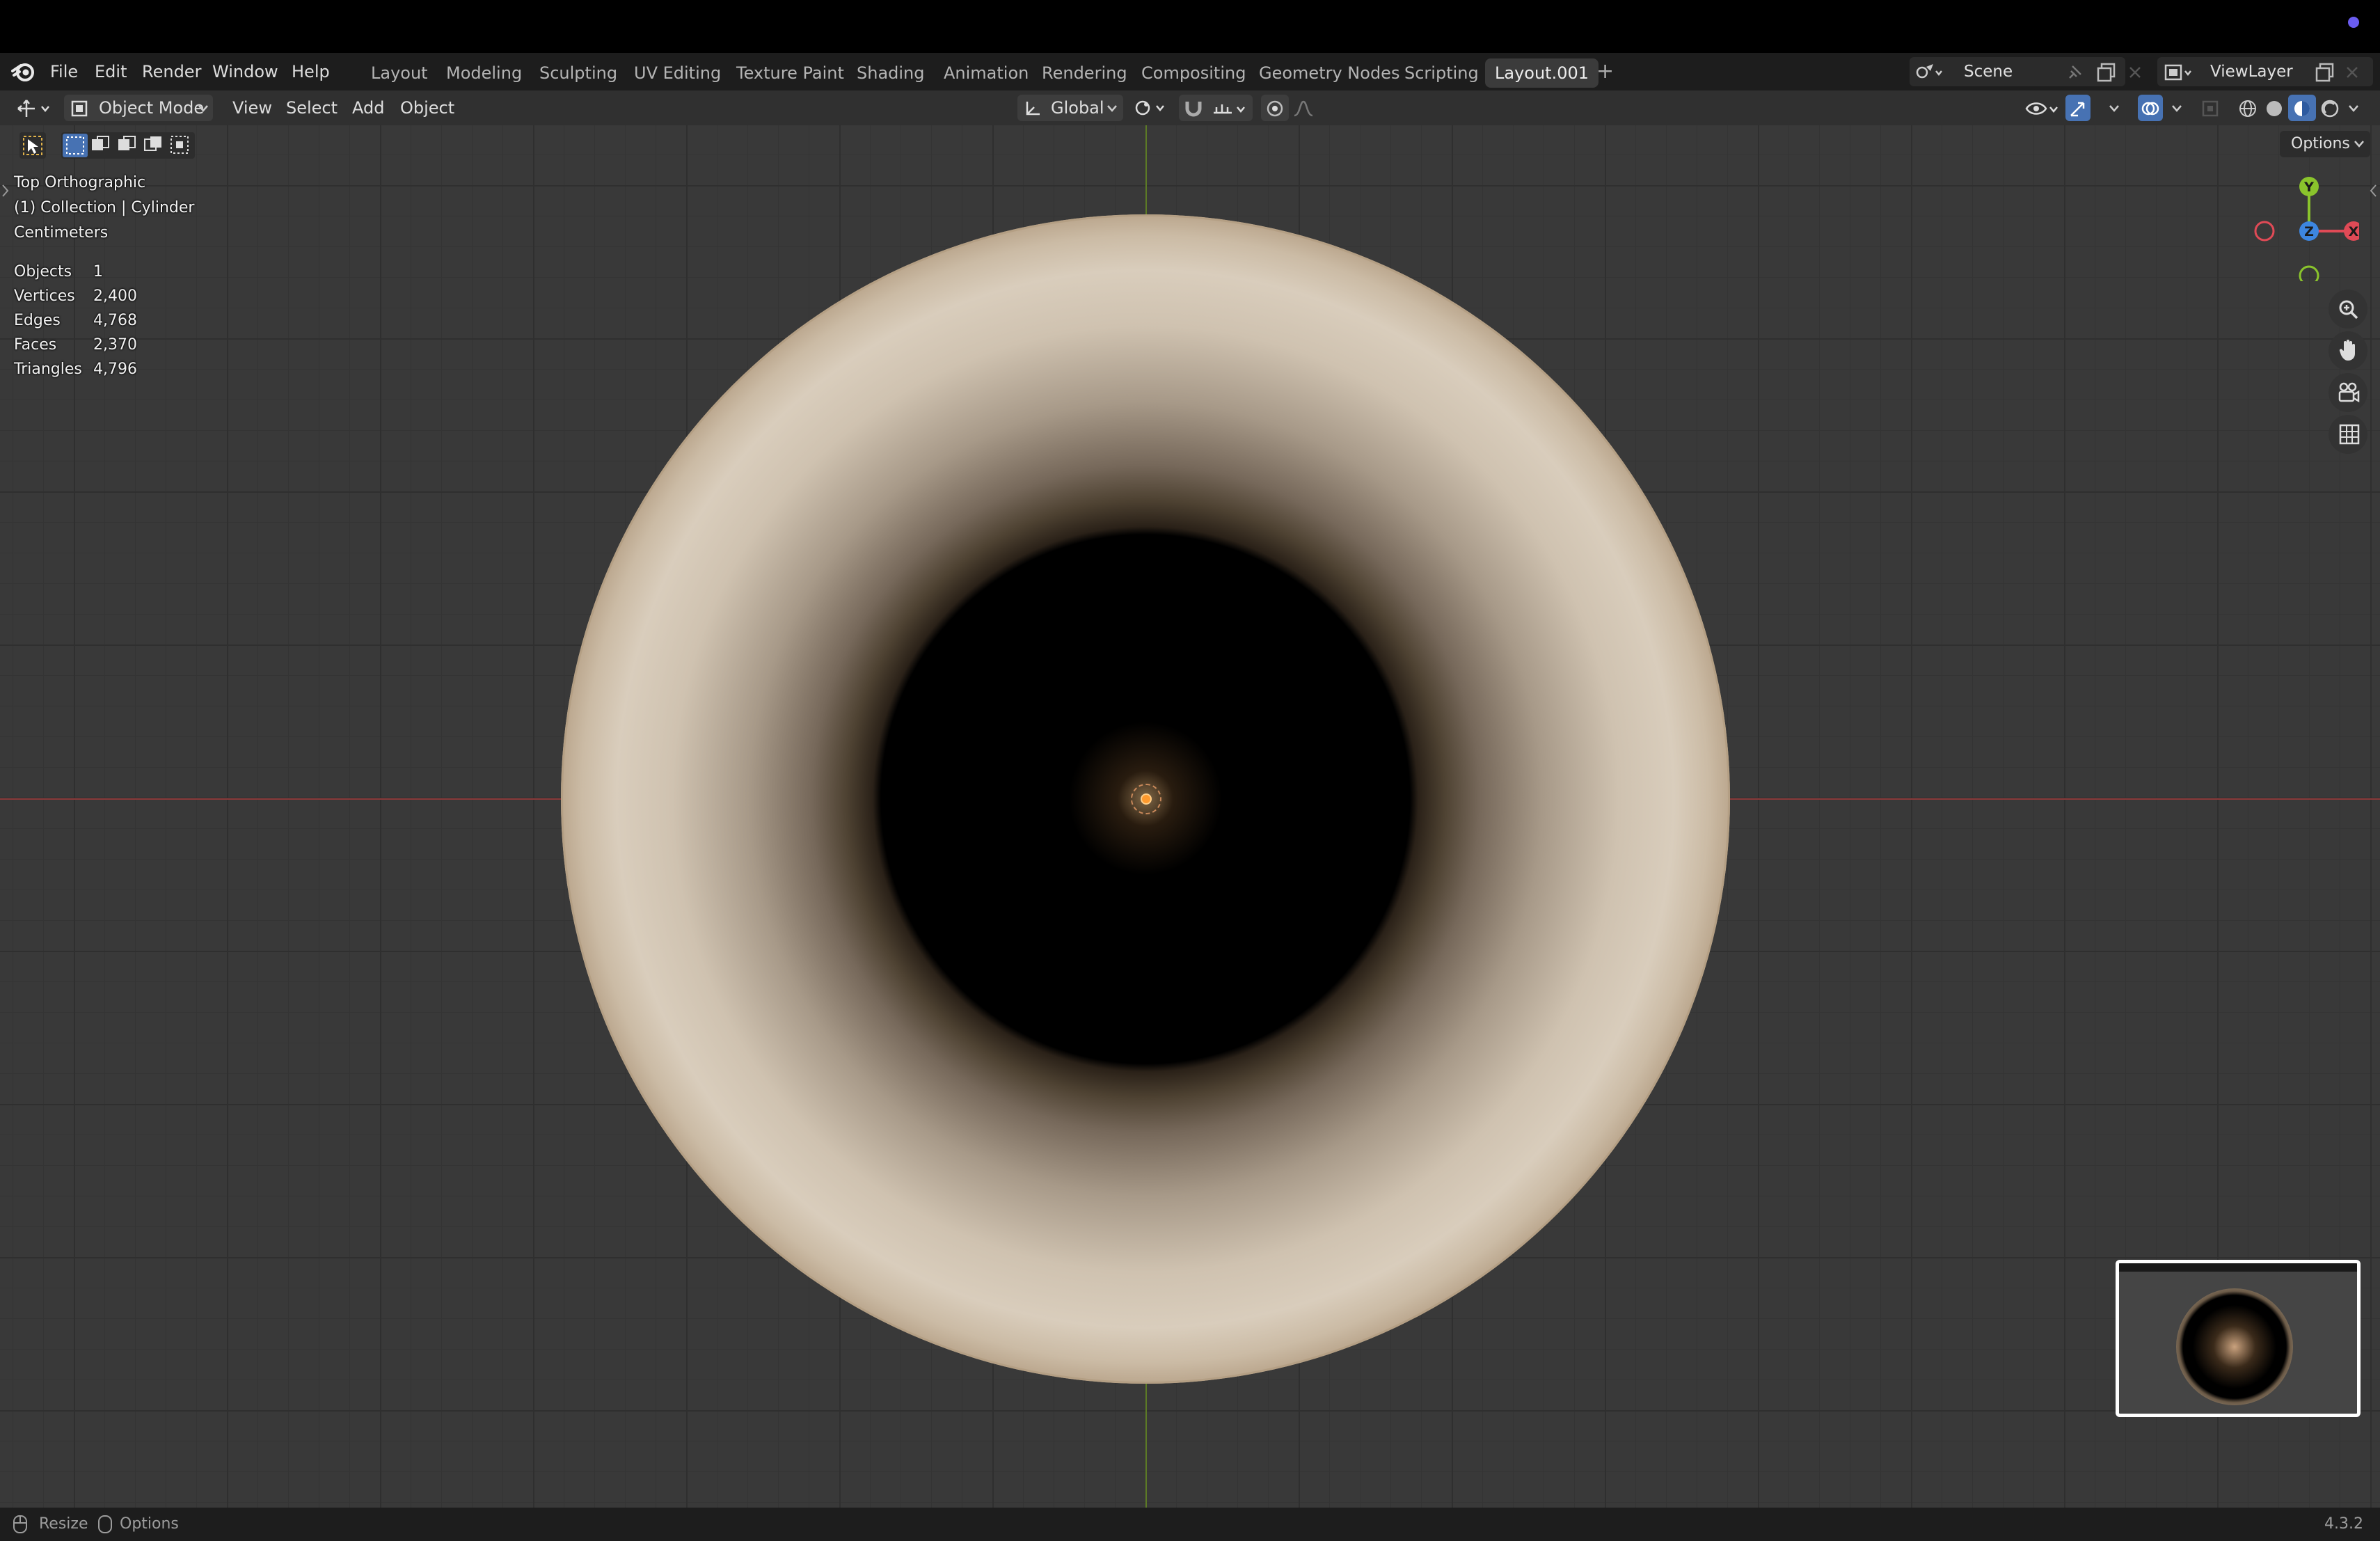  What do you see at coordinates (105, 1524) in the screenshot?
I see `mouse-right-icon` at bounding box center [105, 1524].